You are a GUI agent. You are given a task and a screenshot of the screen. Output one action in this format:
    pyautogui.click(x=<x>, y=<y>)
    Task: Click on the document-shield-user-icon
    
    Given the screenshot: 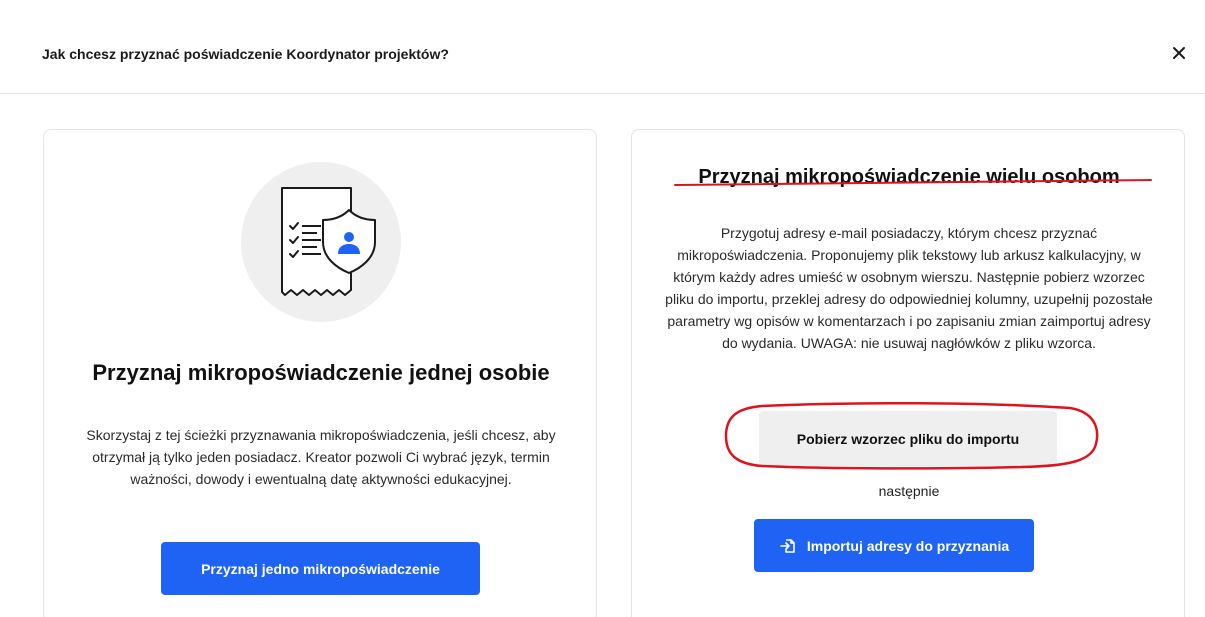 What is the action you would take?
    pyautogui.click(x=328, y=241)
    